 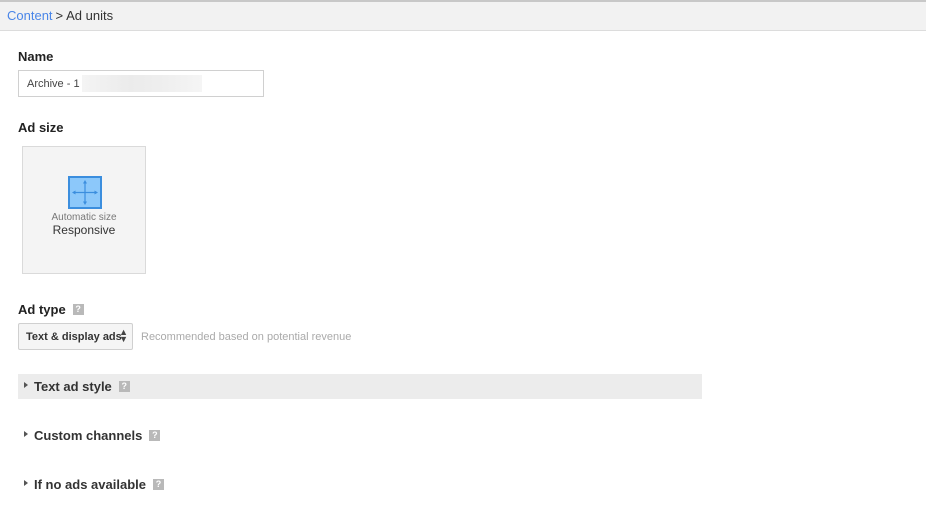 I want to click on select-arrows-icon: ▲ ▼, so click(x=123, y=335).